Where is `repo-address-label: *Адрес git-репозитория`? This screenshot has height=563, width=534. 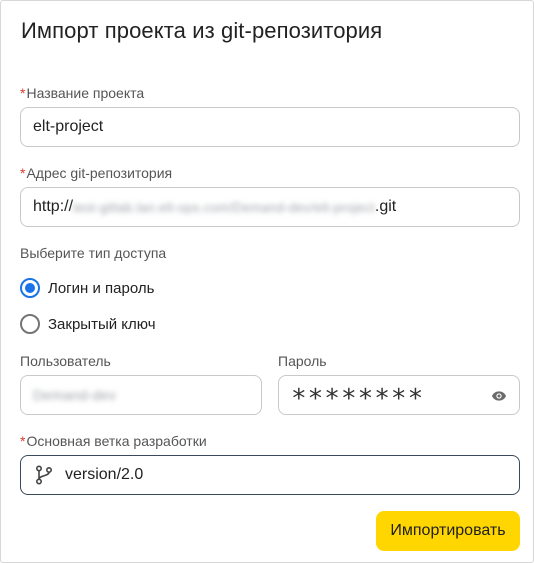
repo-address-label: *Адрес git-репозитория is located at coordinates (96, 173).